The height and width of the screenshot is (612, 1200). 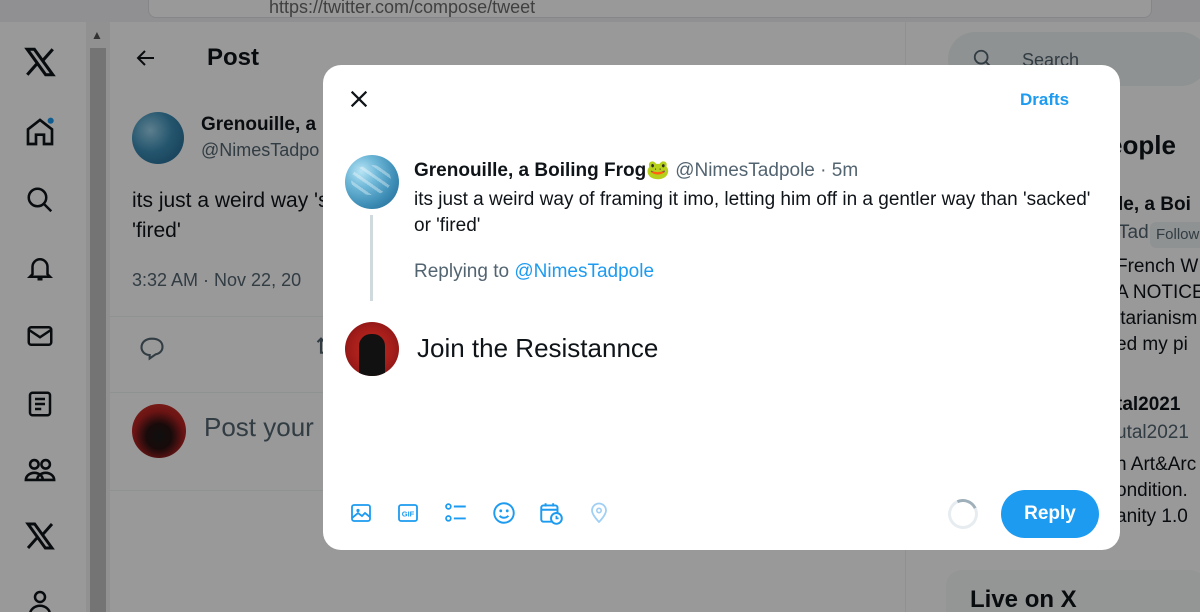 I want to click on thread-connector, so click(x=371, y=258).